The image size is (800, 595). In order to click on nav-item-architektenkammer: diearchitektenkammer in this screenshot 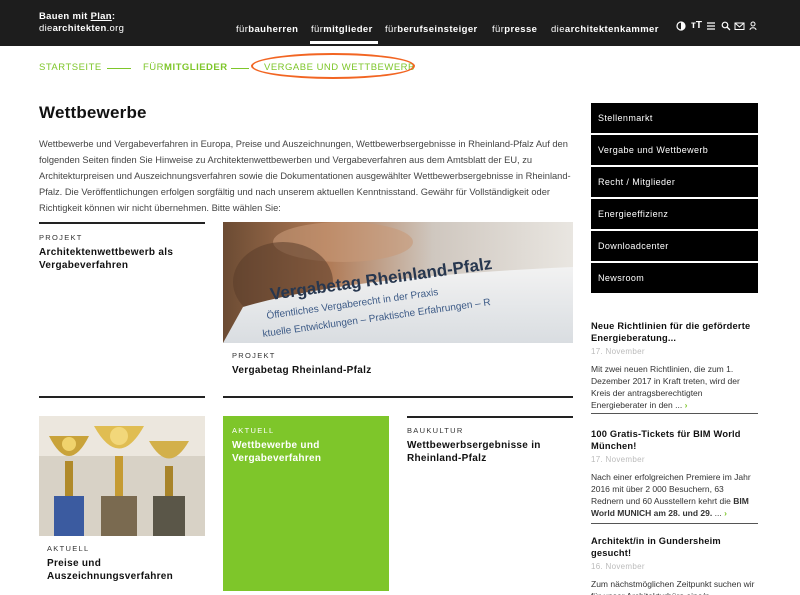, I will do `click(605, 29)`.